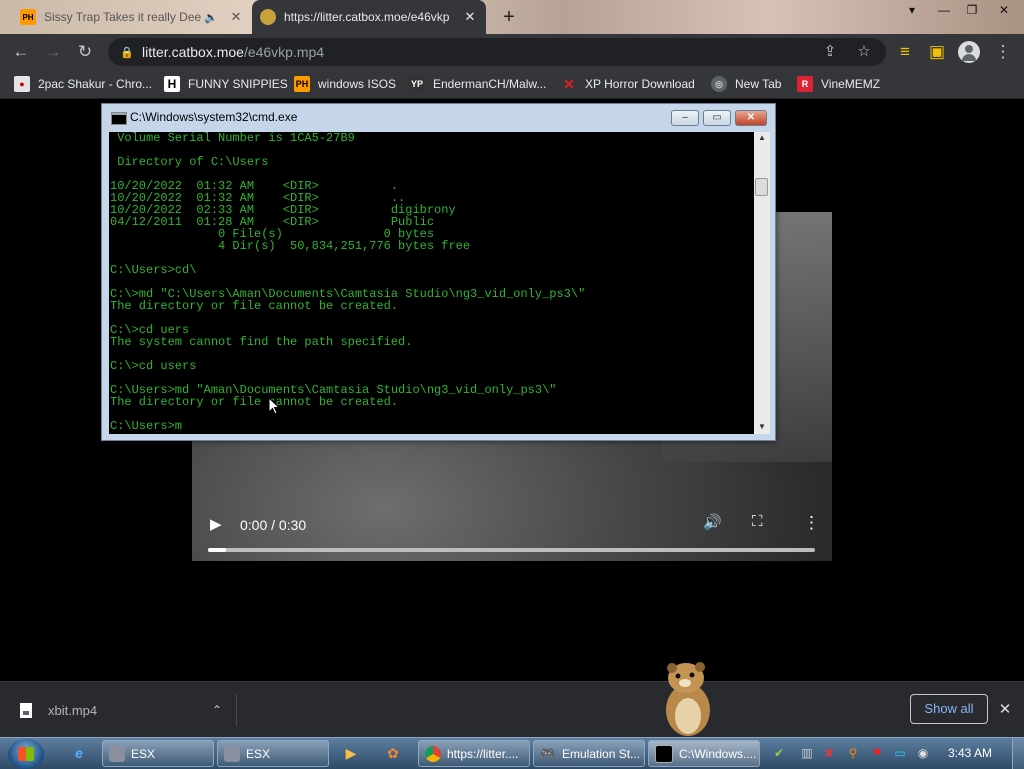 This screenshot has height=769, width=1024. What do you see at coordinates (127, 52) in the screenshot?
I see `lock-icon: 🔒` at bounding box center [127, 52].